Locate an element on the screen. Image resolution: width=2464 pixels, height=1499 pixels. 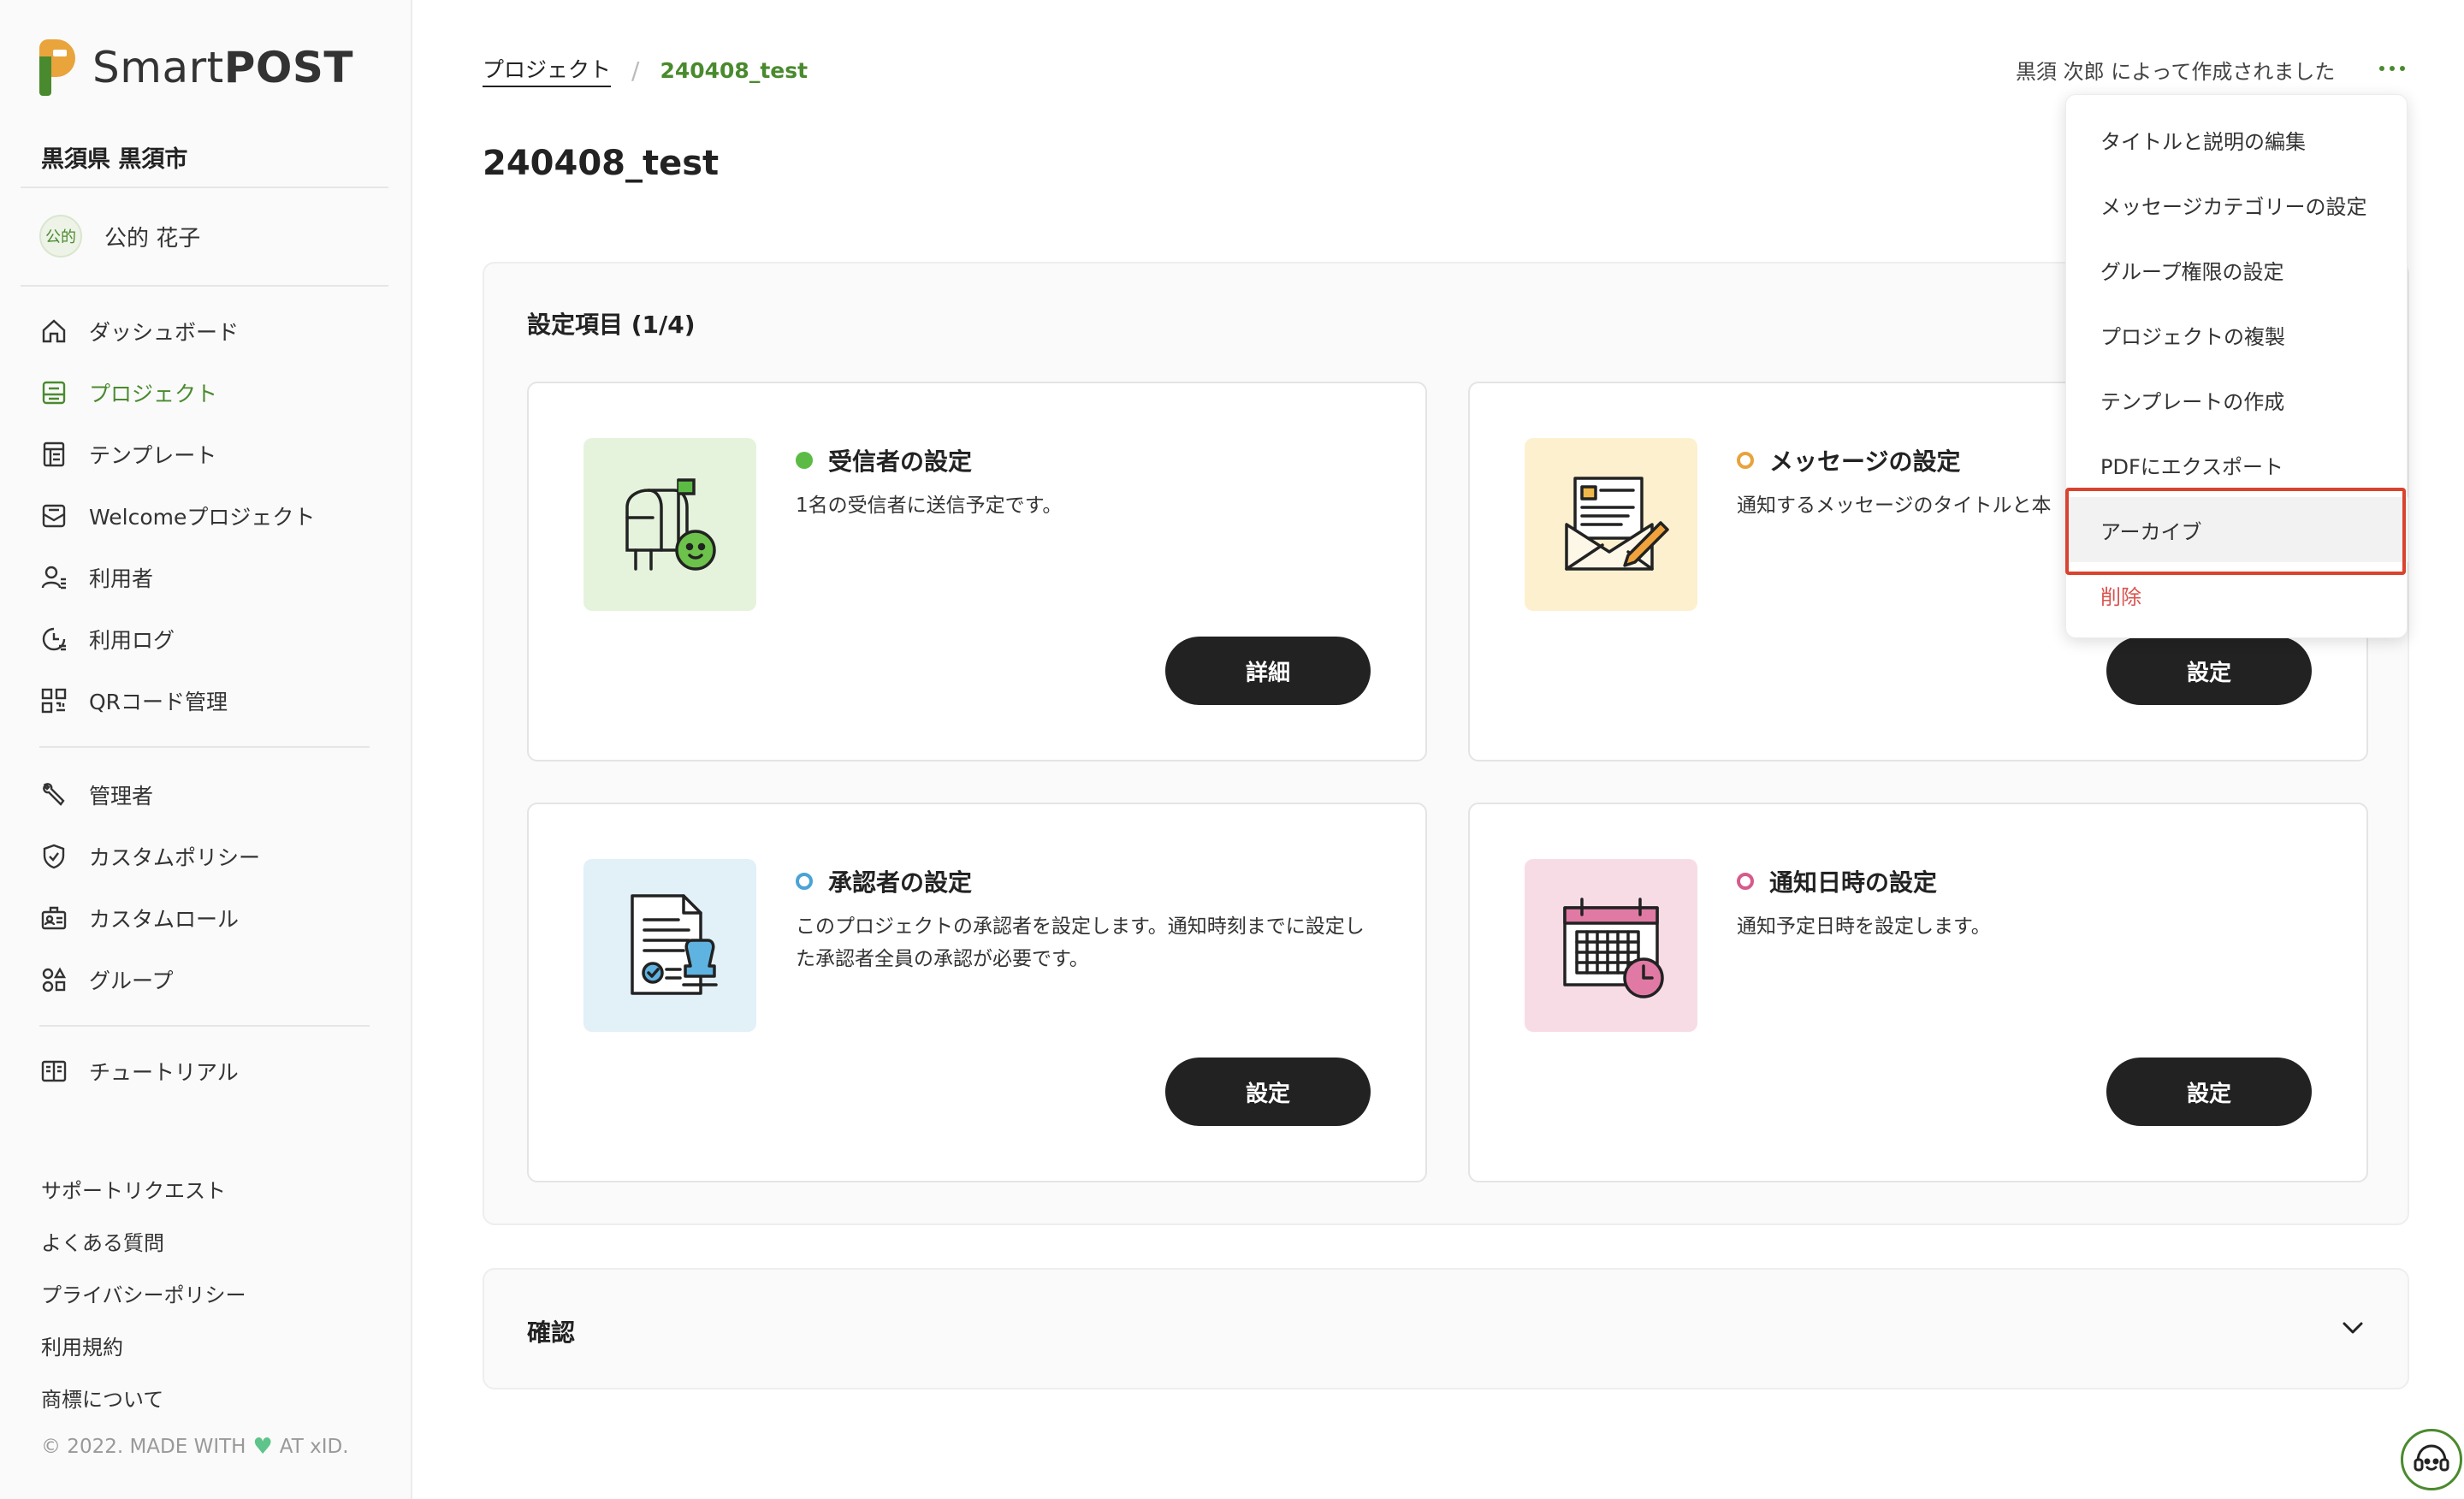
letter-illustration-icon is located at coordinates (1611, 524).